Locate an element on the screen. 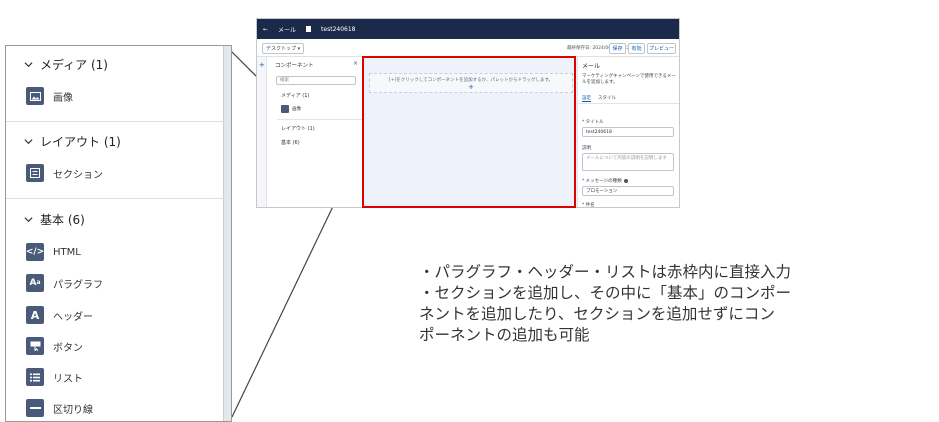 This screenshot has width=939, height=422. note-line-4: ポーネントの追加も可能 is located at coordinates (504, 335).